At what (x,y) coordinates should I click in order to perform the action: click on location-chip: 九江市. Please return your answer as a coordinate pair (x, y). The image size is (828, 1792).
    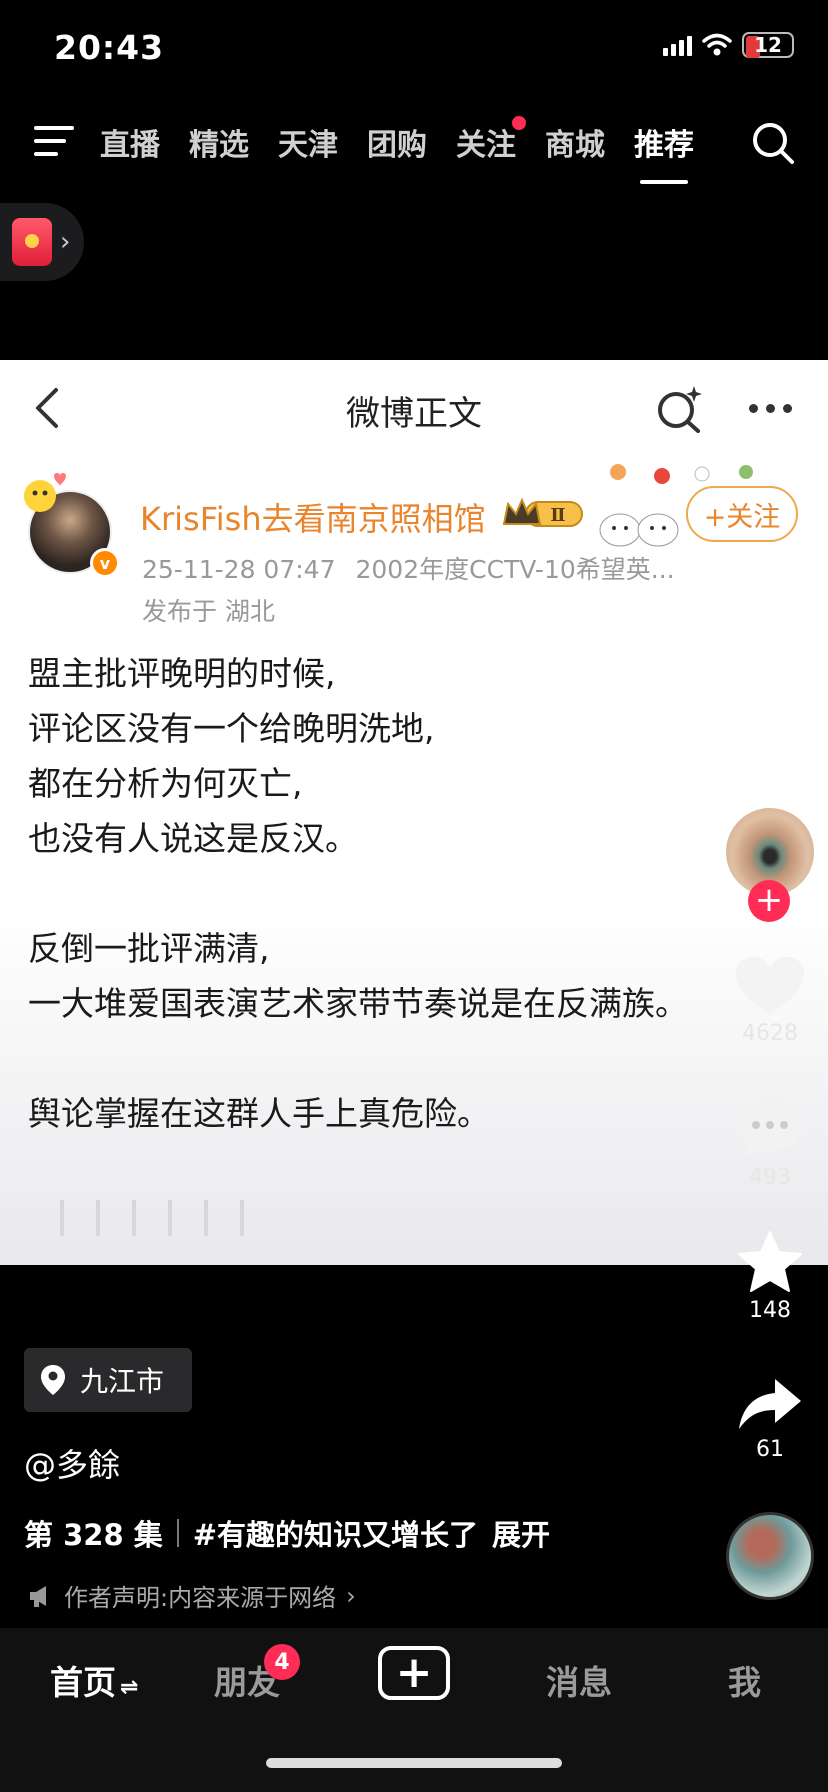
    Looking at the image, I should click on (108, 1380).